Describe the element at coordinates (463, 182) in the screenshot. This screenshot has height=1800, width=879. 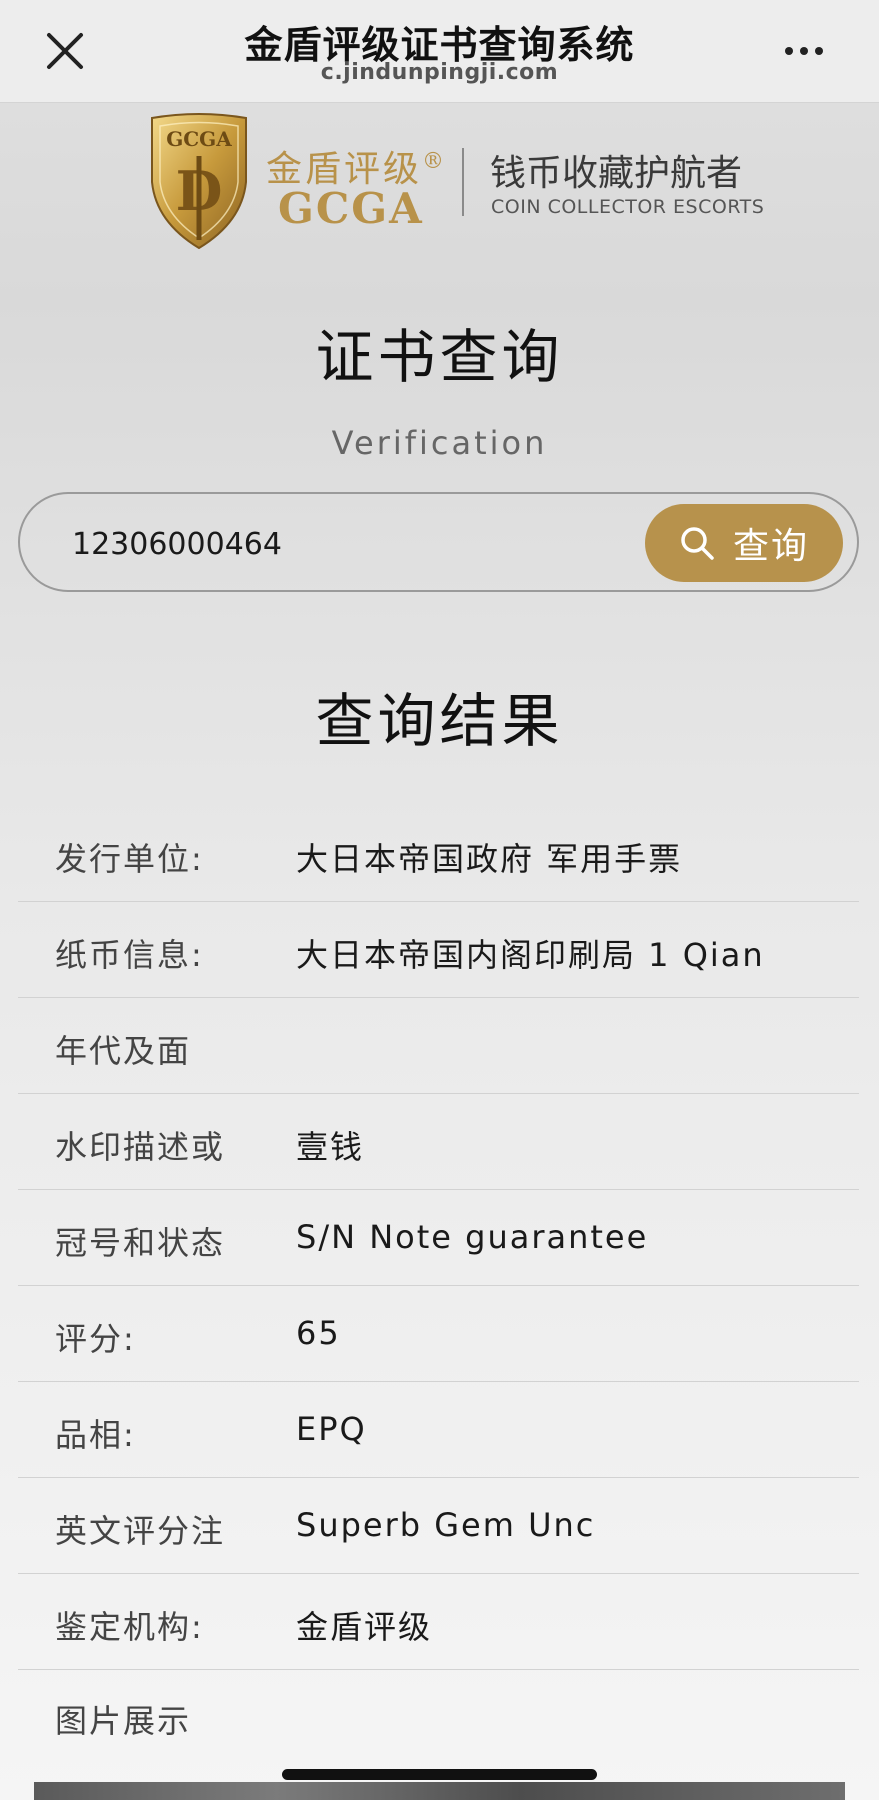
I see `brand-divider` at that location.